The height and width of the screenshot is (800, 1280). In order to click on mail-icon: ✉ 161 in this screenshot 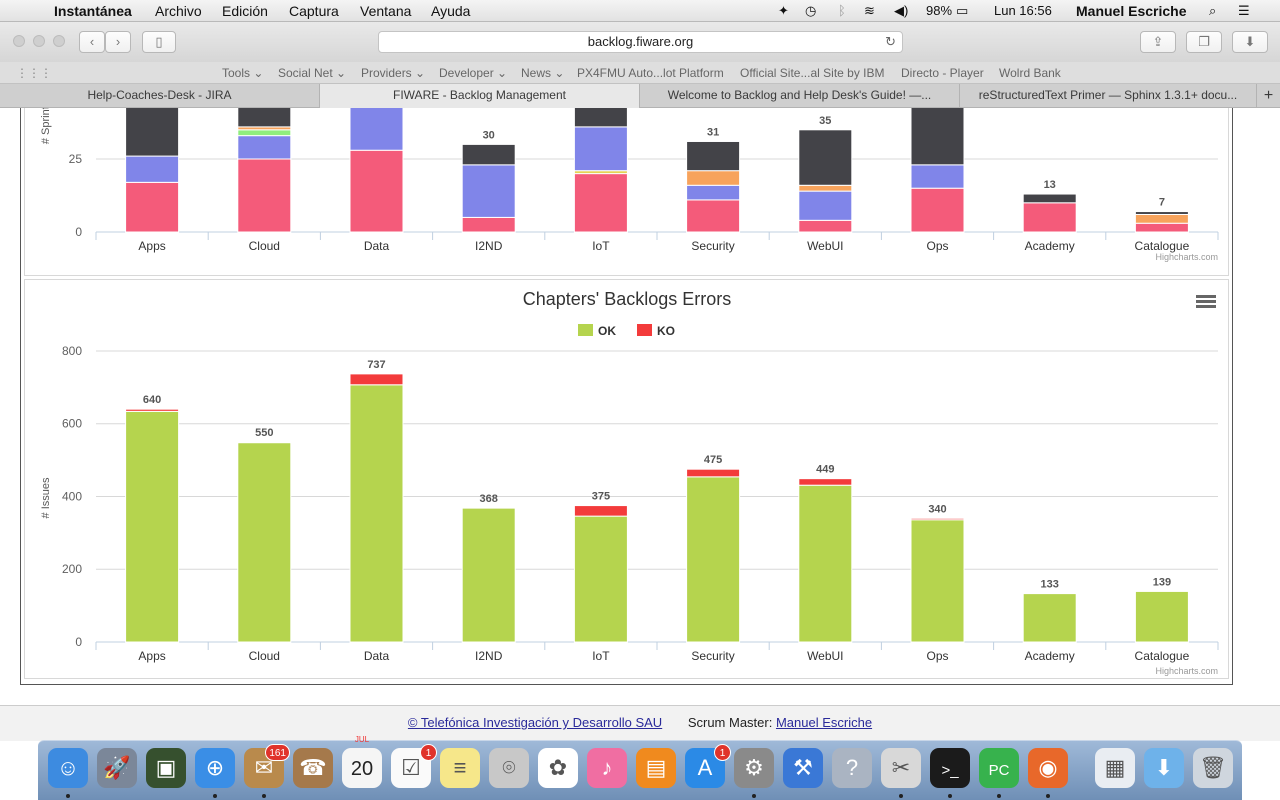, I will do `click(267, 766)`.